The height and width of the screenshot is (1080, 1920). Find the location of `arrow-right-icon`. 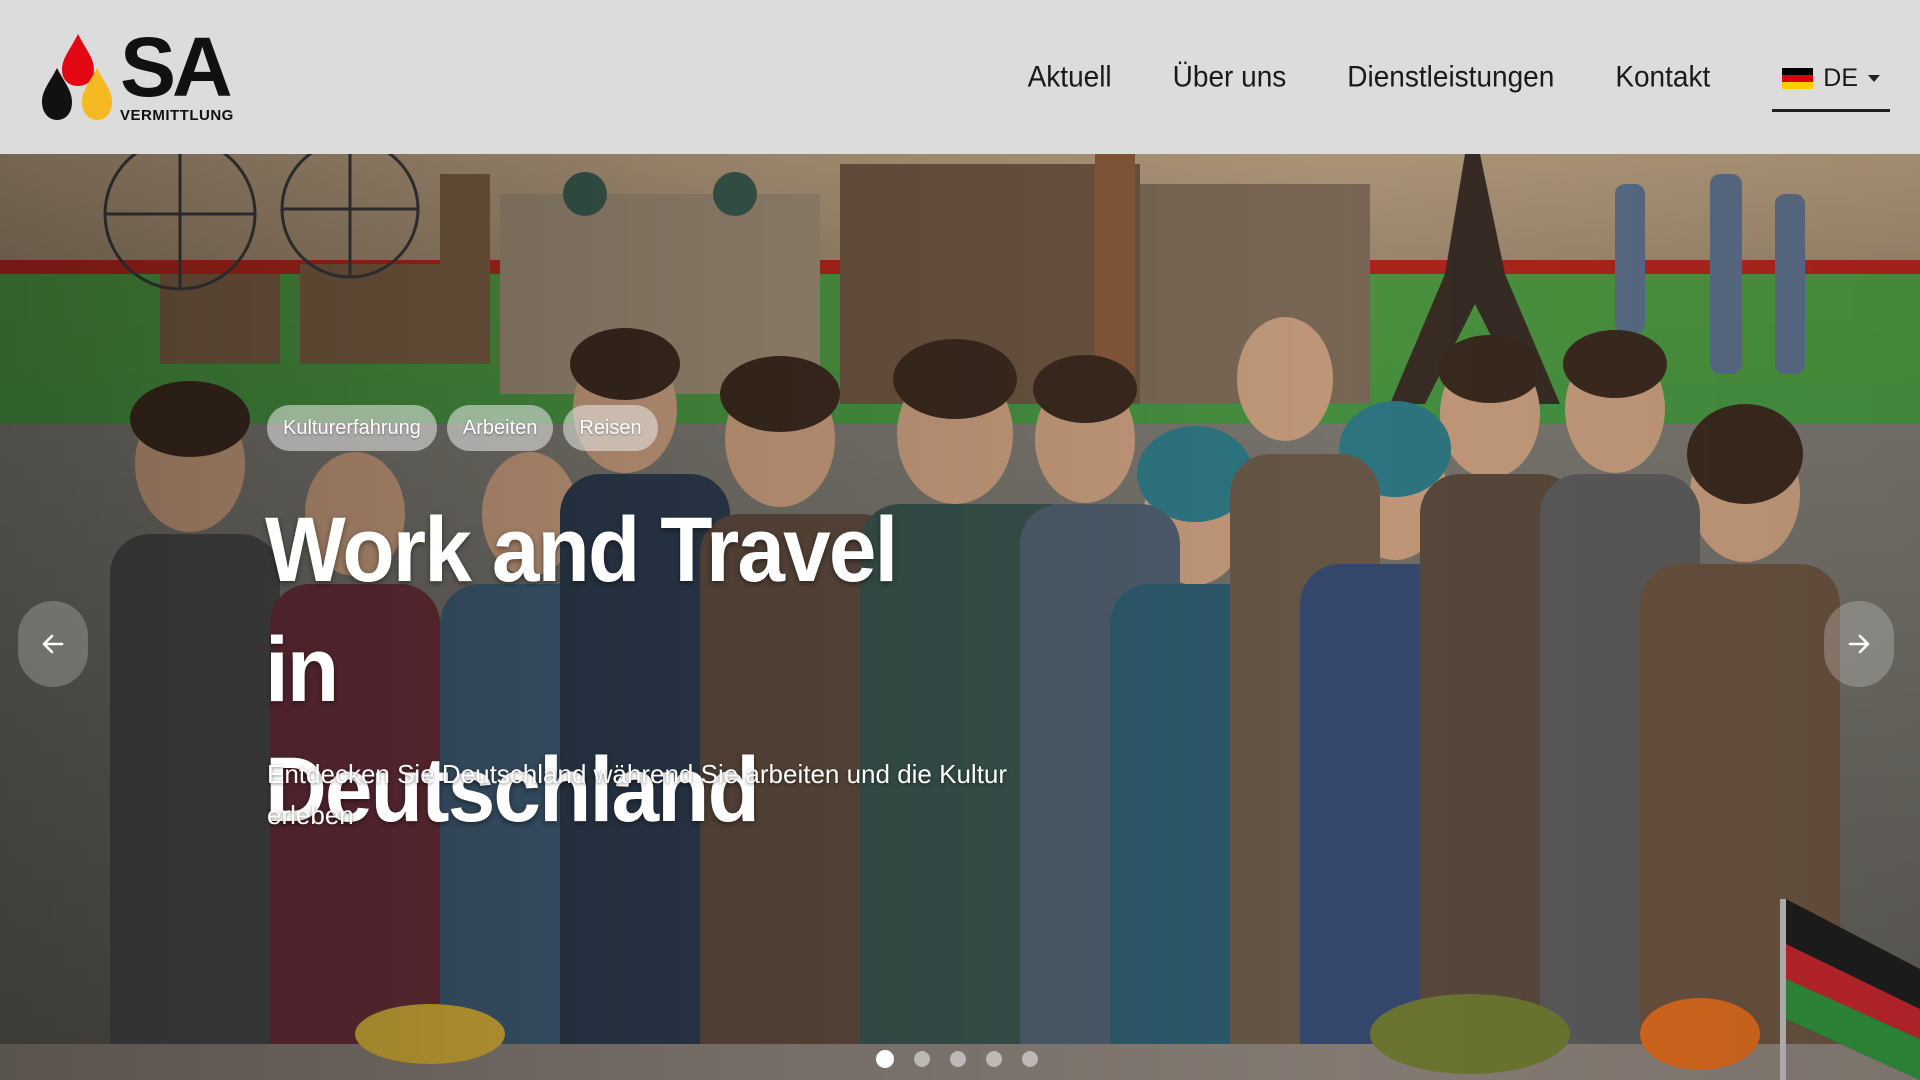

arrow-right-icon is located at coordinates (1859, 644).